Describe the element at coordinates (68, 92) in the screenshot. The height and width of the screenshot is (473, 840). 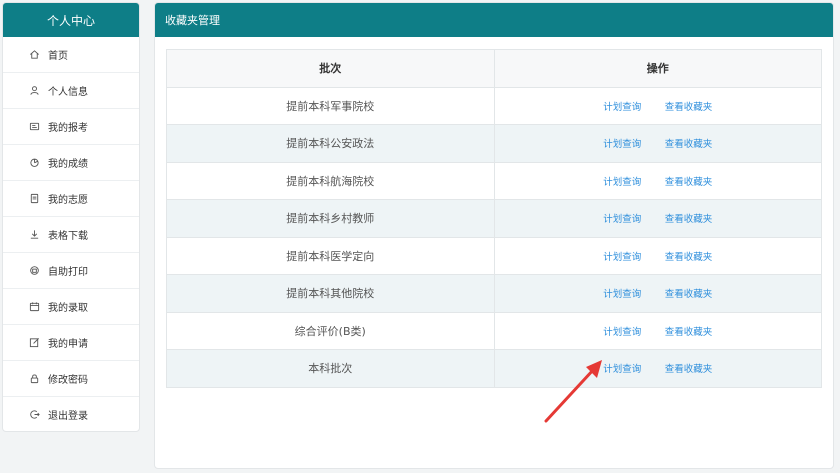
I see `sidebar-item-label: 个人信息` at that location.